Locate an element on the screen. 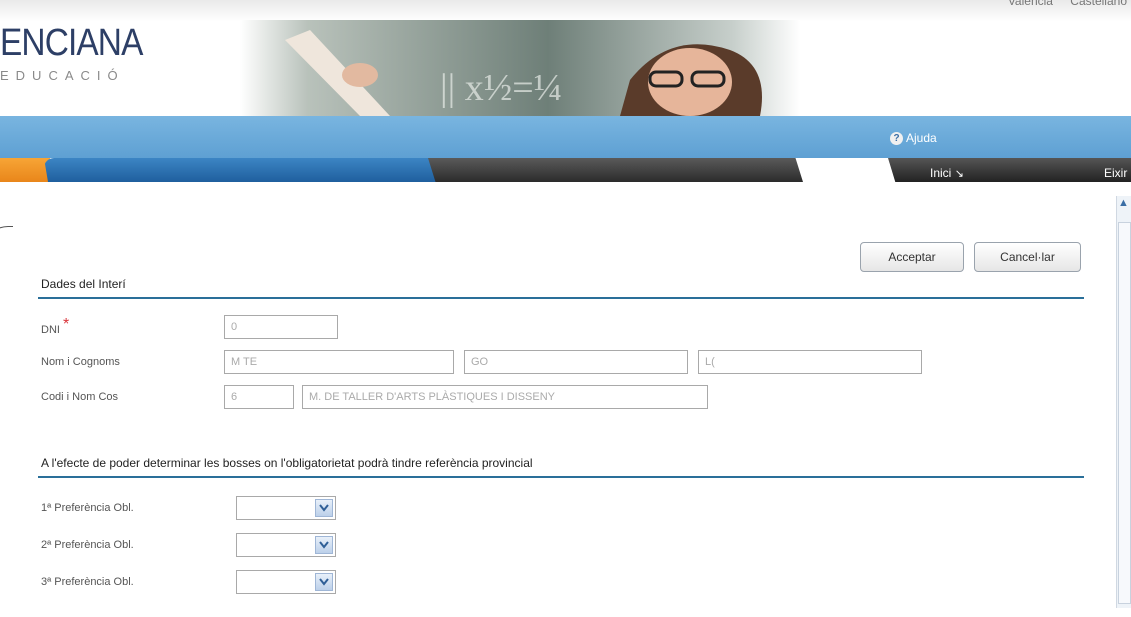 Image resolution: width=1131 pixels, height=617 pixels. nav-tab-blue is located at coordinates (240, 170).